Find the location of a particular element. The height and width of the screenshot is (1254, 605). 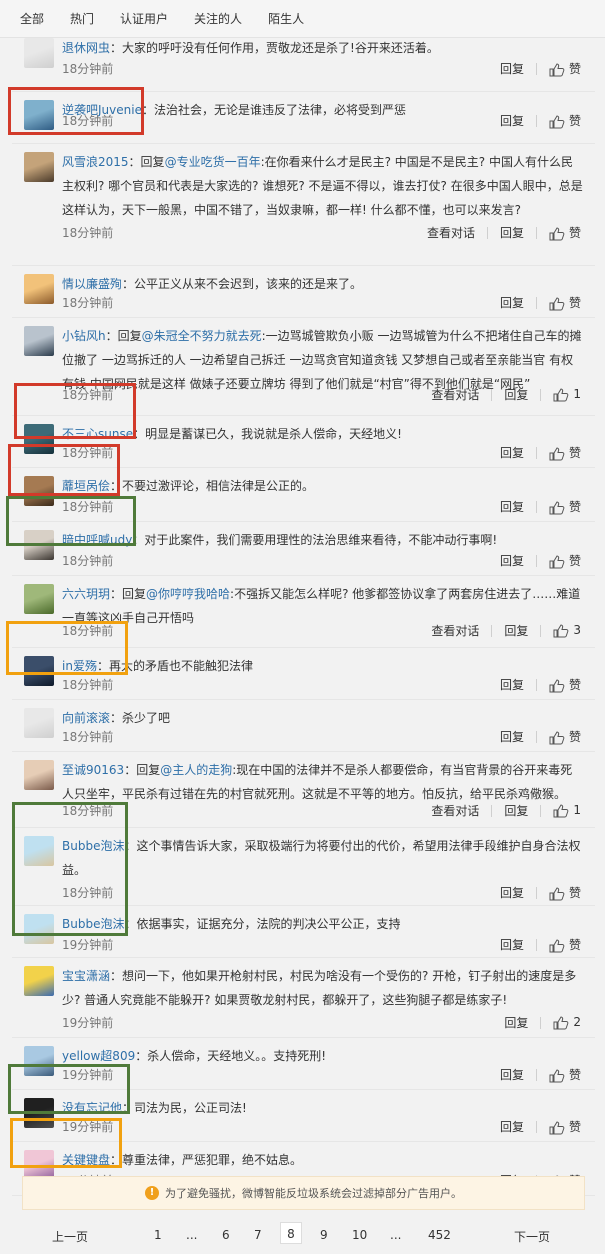

mention-link: @专业吃货一百年 is located at coordinates (213, 162).